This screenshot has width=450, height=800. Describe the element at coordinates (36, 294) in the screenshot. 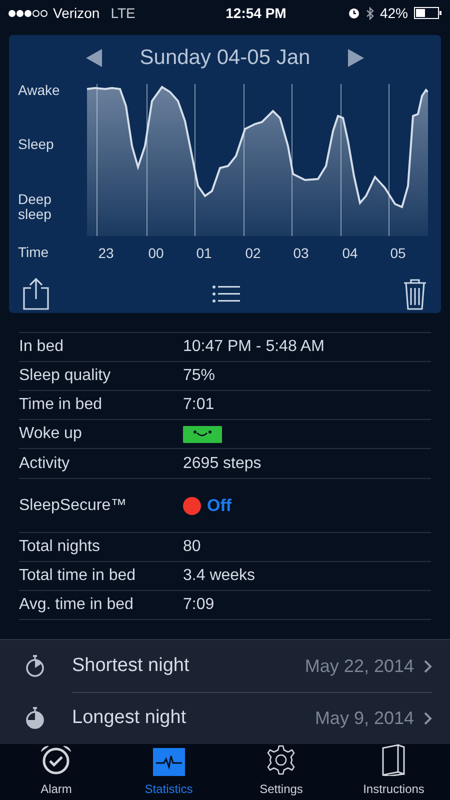

I see `share-icon` at that location.